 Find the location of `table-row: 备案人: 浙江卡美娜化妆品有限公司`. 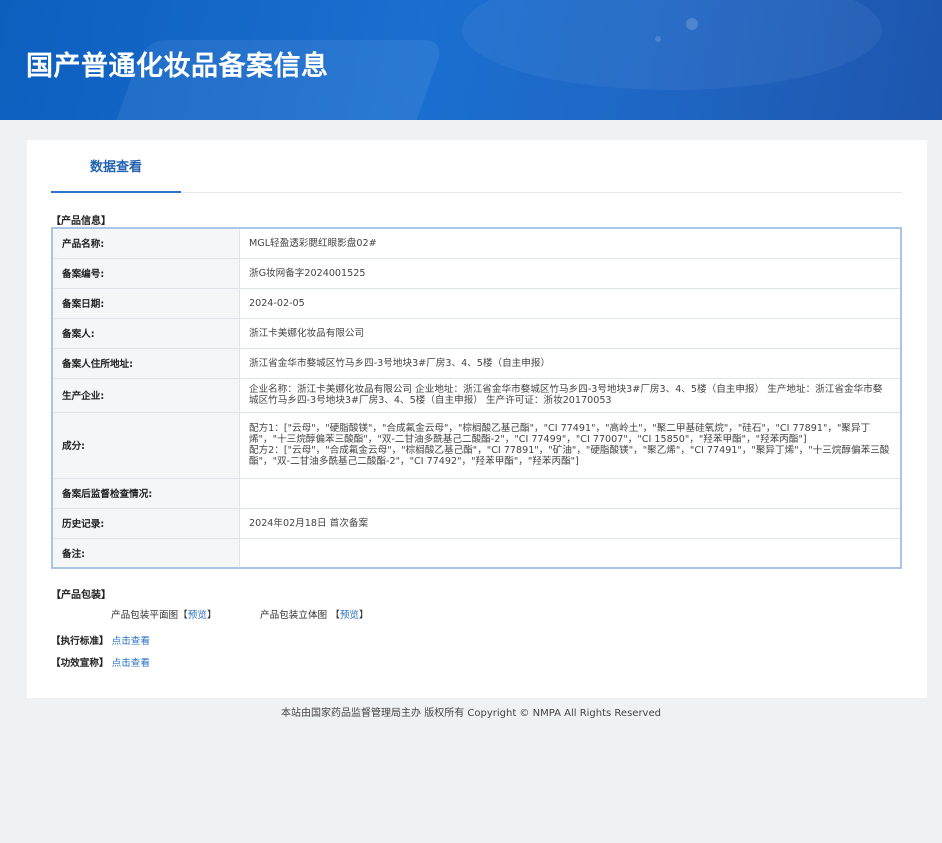

table-row: 备案人: 浙江卡美娜化妆品有限公司 is located at coordinates (476, 333).